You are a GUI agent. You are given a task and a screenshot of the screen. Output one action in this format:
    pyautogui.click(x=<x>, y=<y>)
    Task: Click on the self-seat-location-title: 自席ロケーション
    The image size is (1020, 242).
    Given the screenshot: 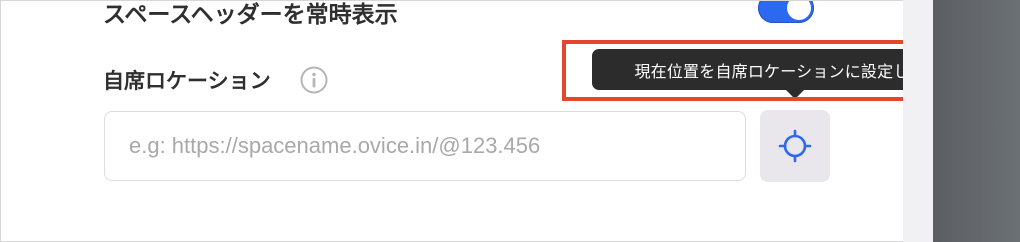 What is the action you would take?
    pyautogui.click(x=187, y=81)
    